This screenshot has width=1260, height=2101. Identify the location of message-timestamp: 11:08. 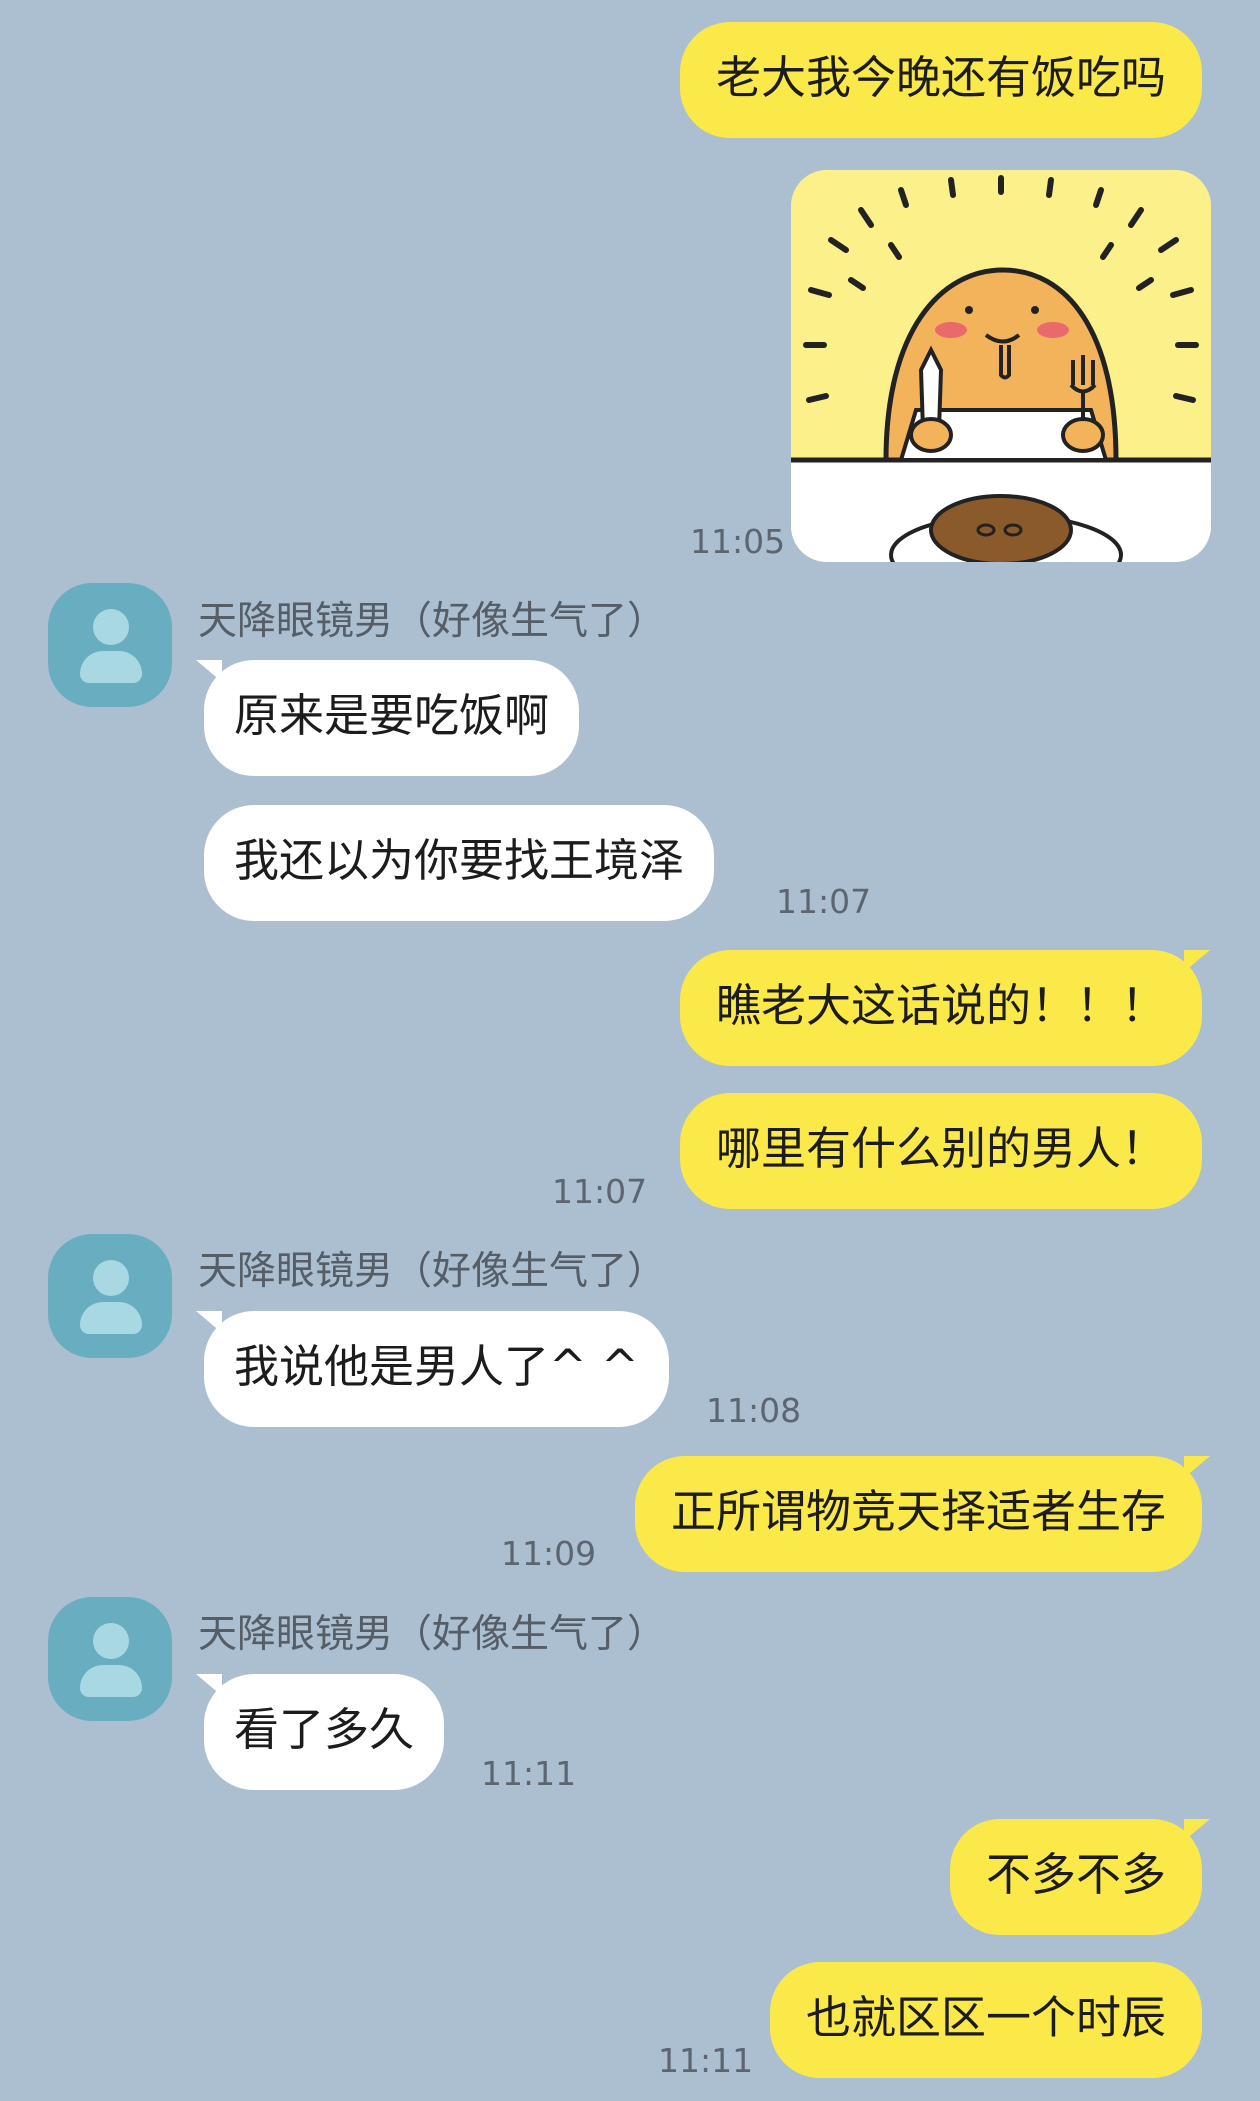
(754, 1410).